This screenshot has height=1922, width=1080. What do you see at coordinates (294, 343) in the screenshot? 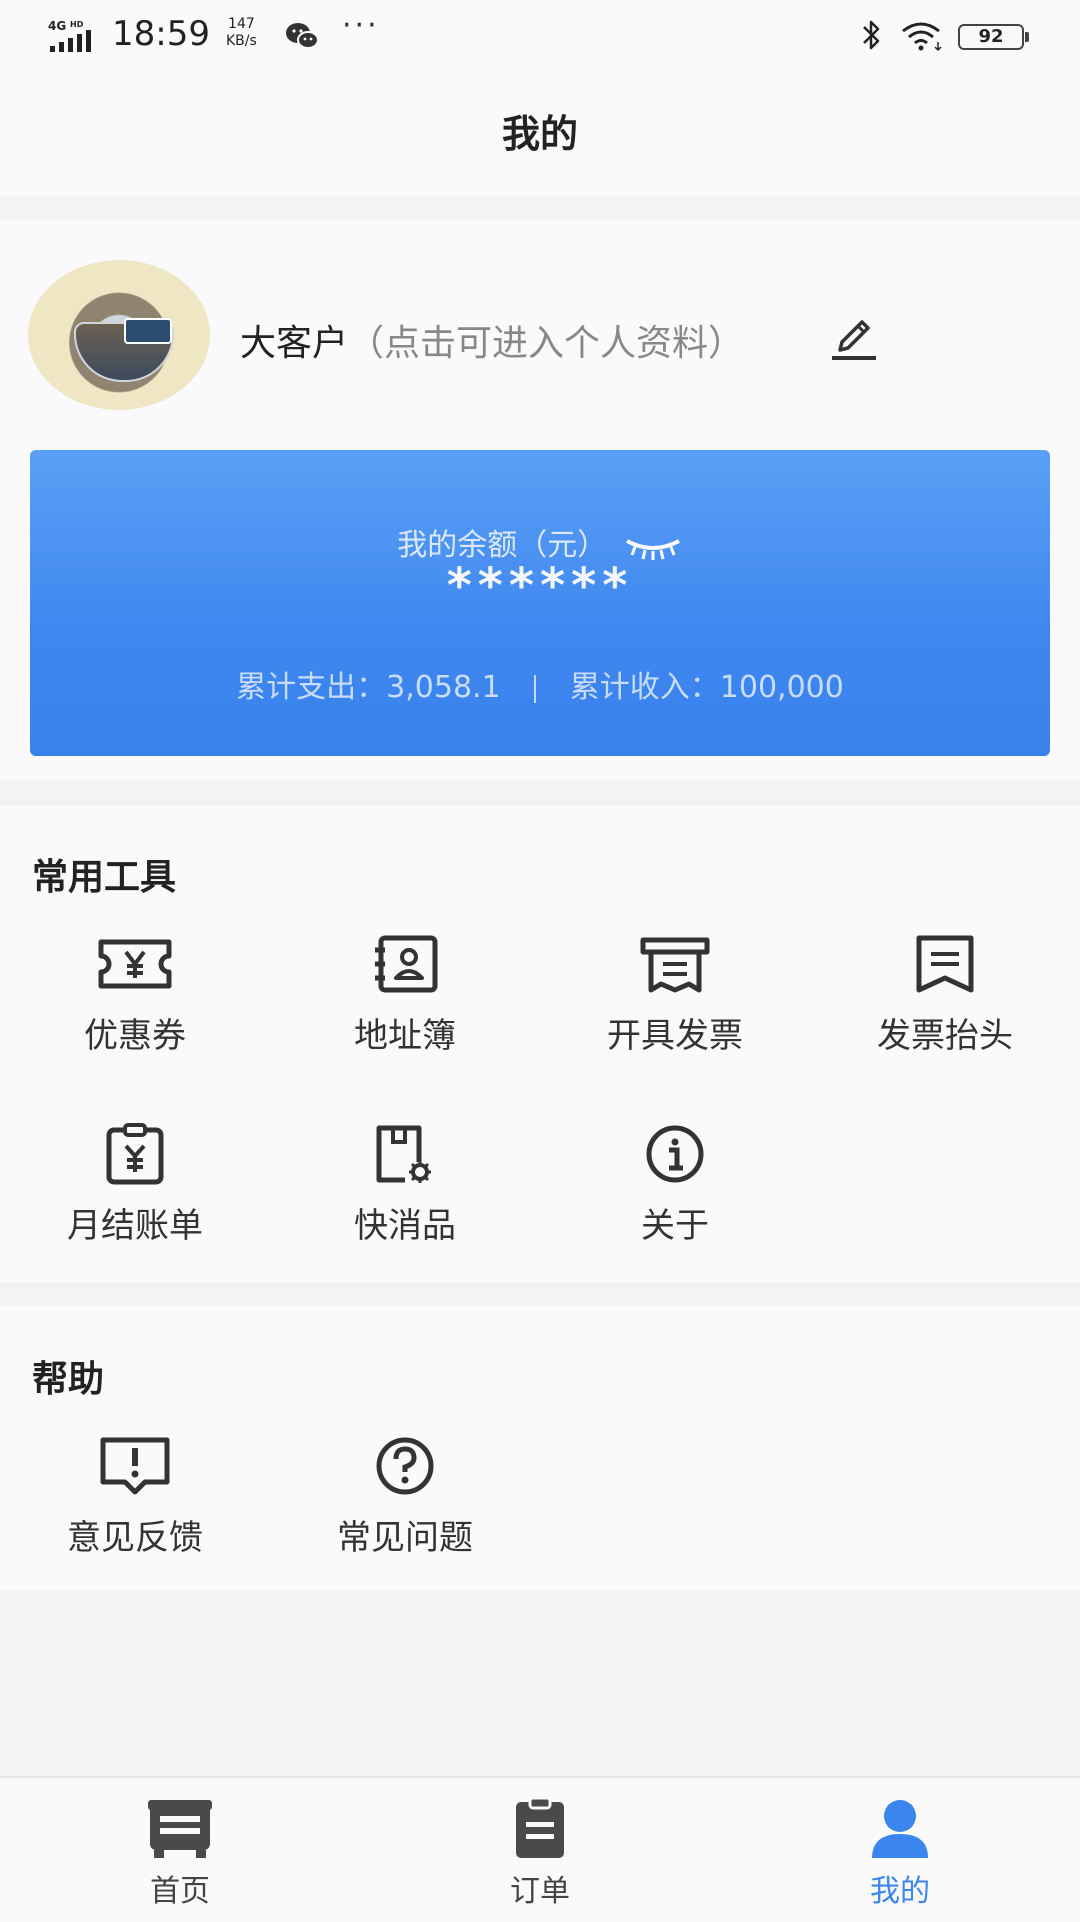
I see `profile-name: 大客户` at bounding box center [294, 343].